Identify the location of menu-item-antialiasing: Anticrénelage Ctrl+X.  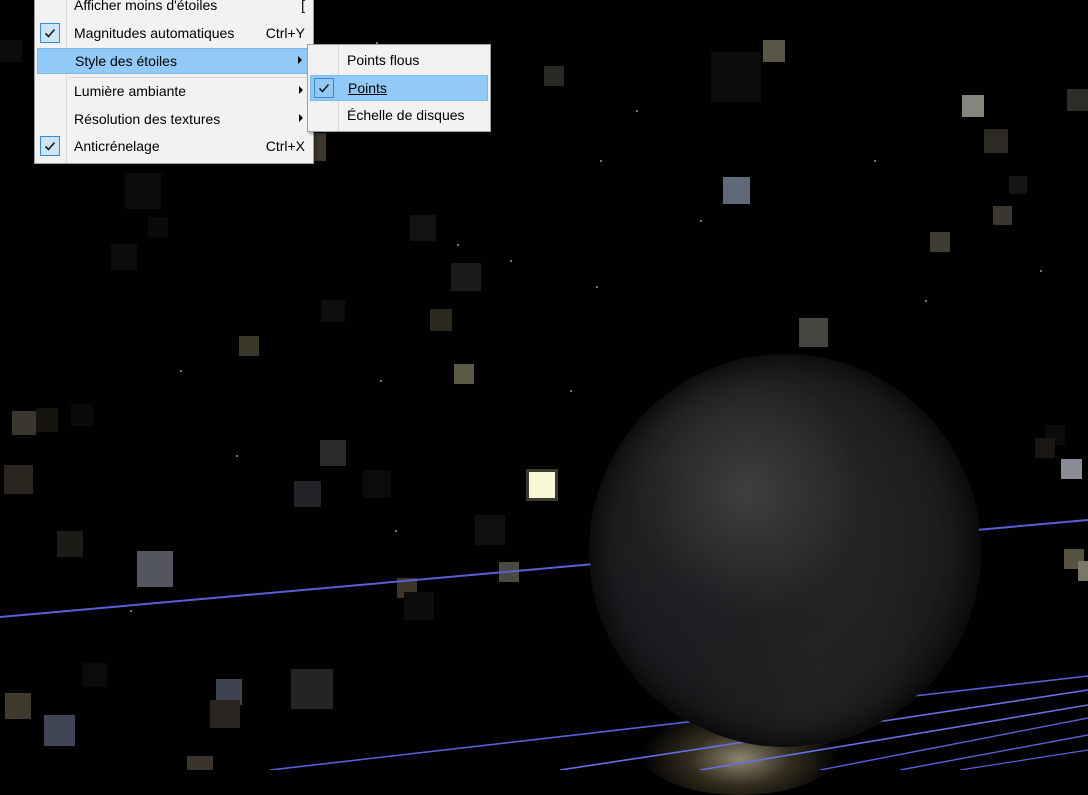
(174, 147).